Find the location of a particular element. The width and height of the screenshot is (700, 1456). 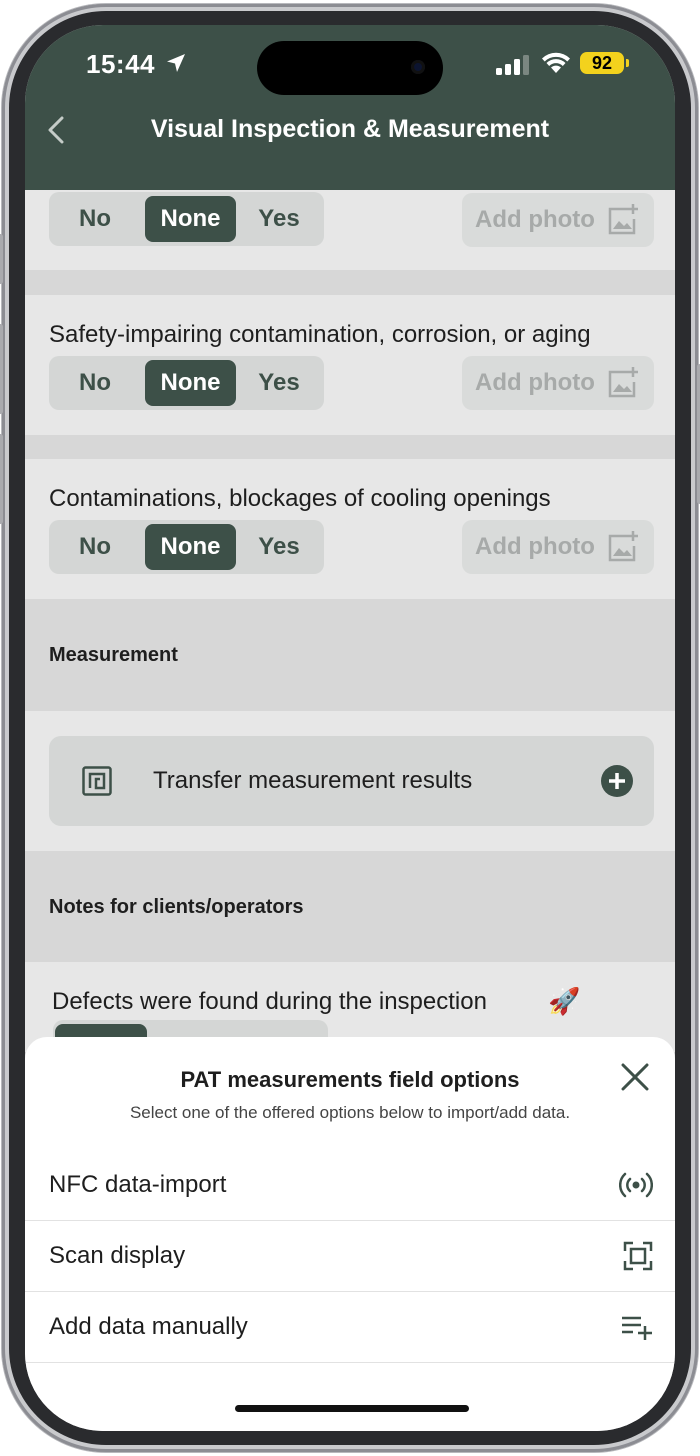

nfc-icon is located at coordinates (636, 1185).